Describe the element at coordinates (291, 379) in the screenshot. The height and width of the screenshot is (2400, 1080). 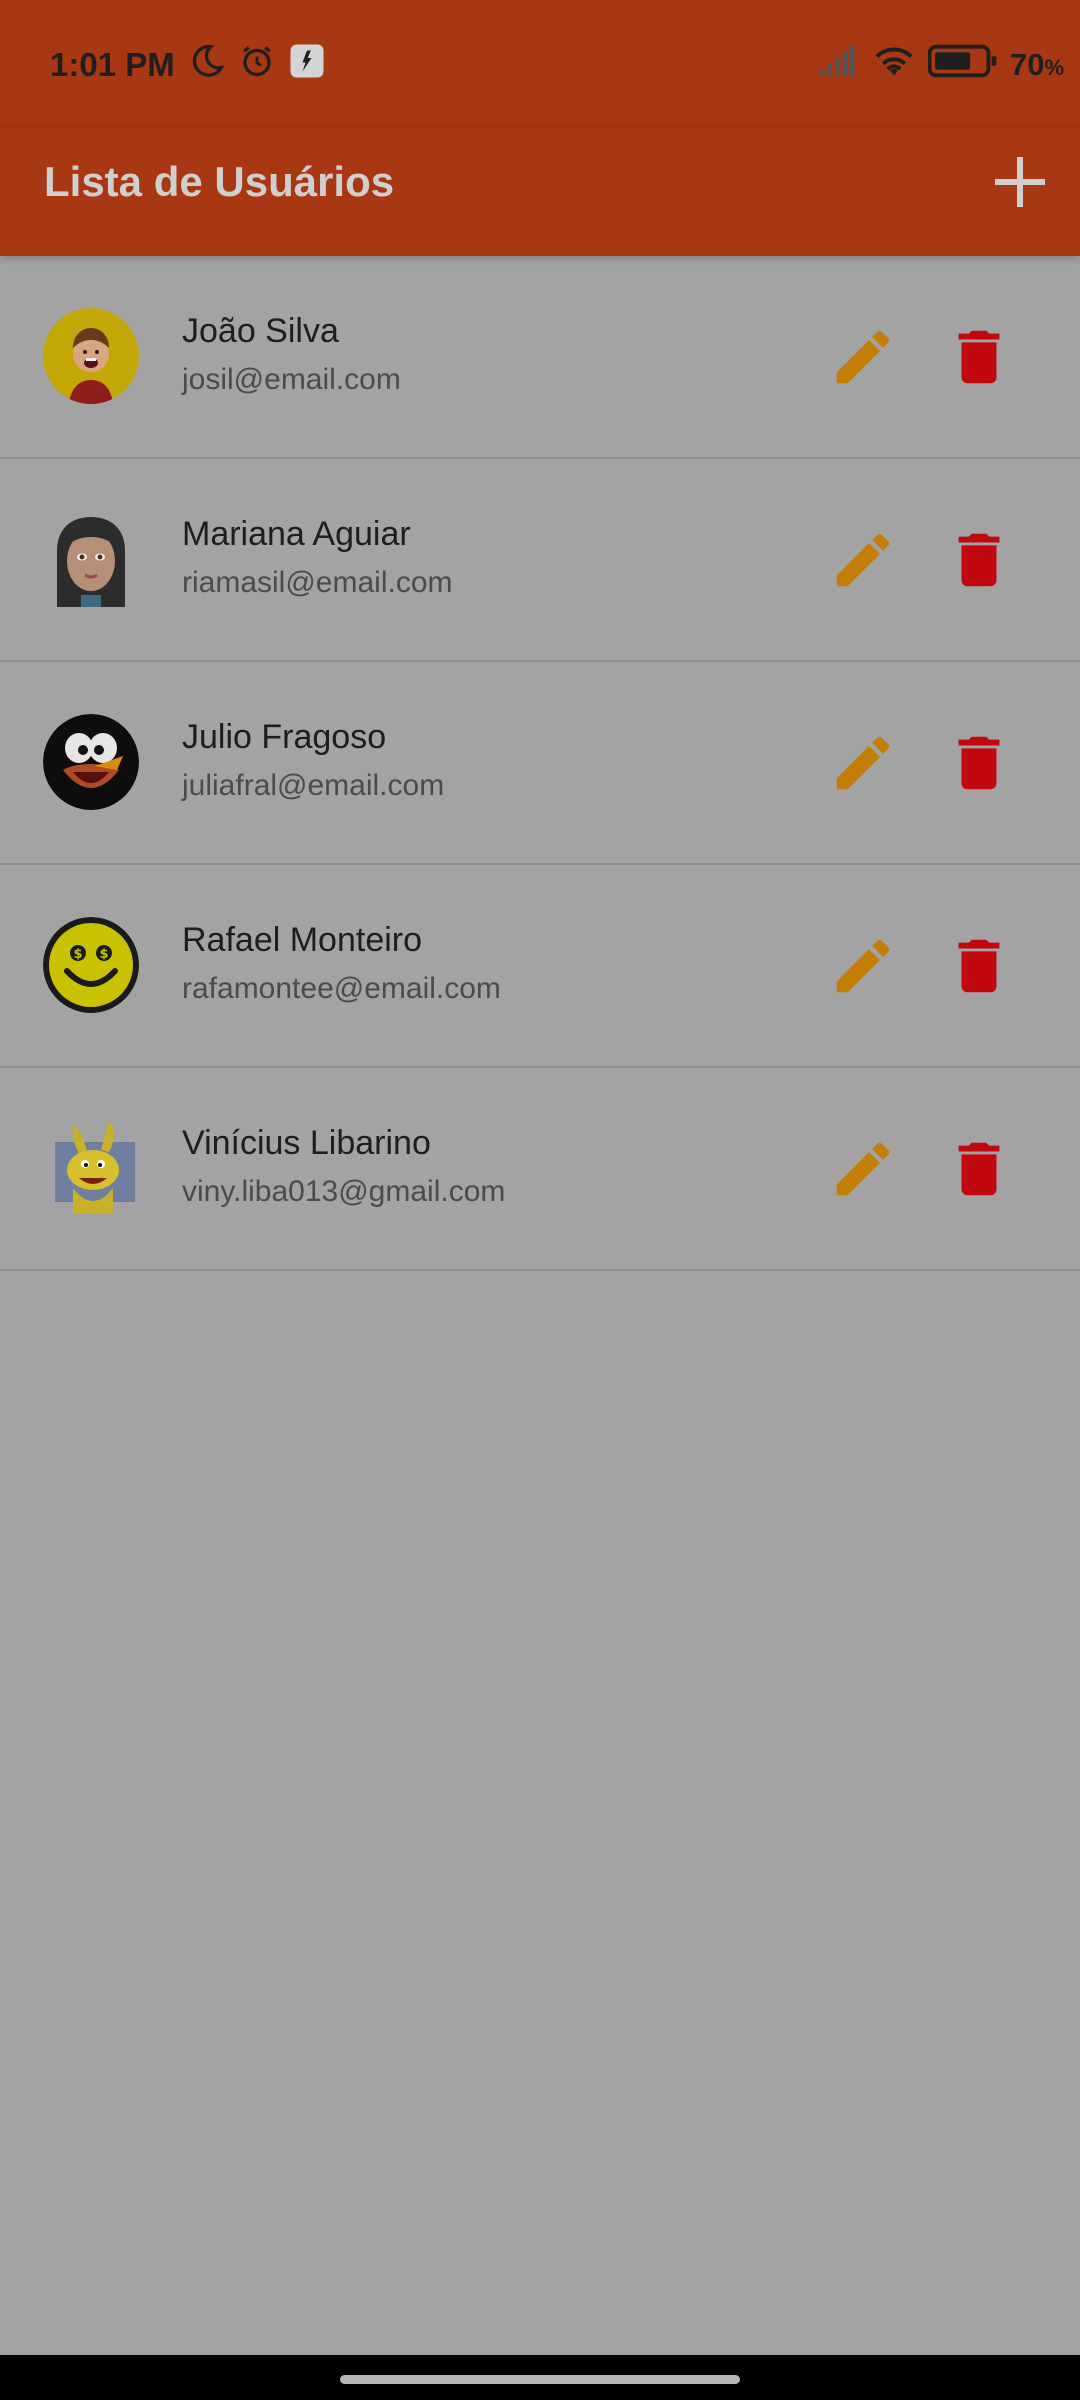
I see `user-email: josil@email.com` at that location.